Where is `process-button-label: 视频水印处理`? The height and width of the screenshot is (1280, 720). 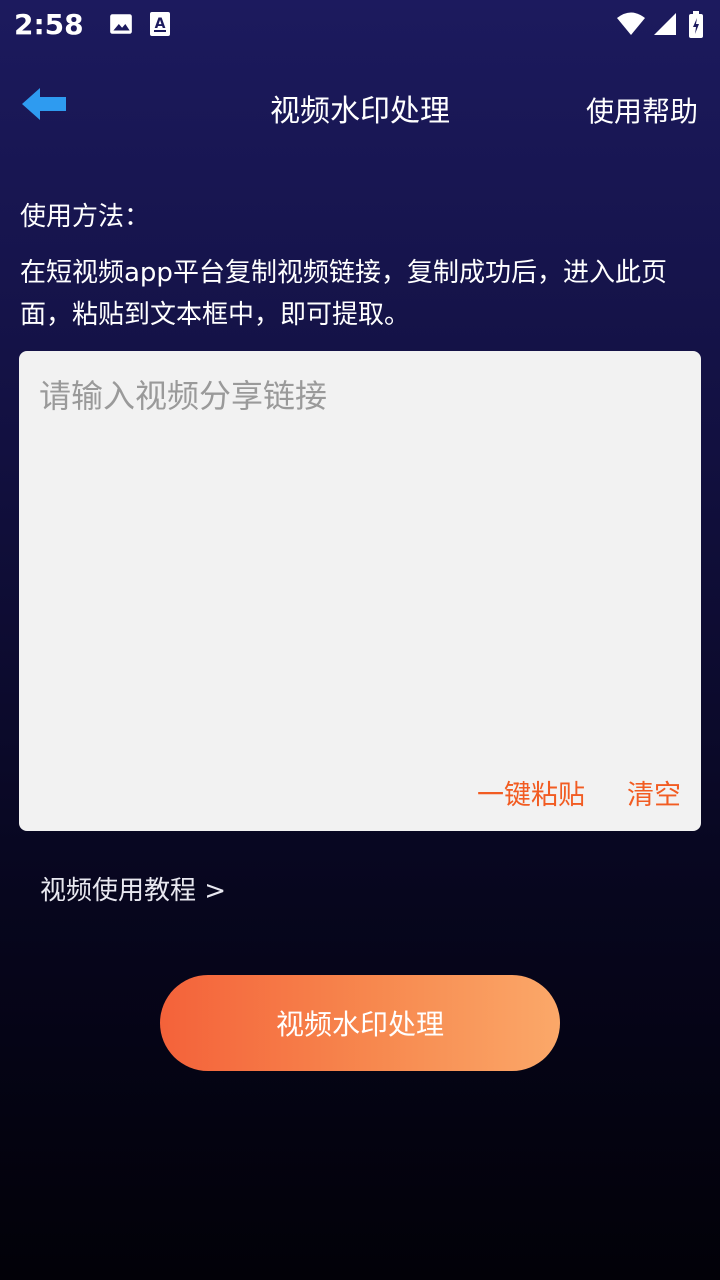
process-button-label: 视频水印处理 is located at coordinates (359, 1024).